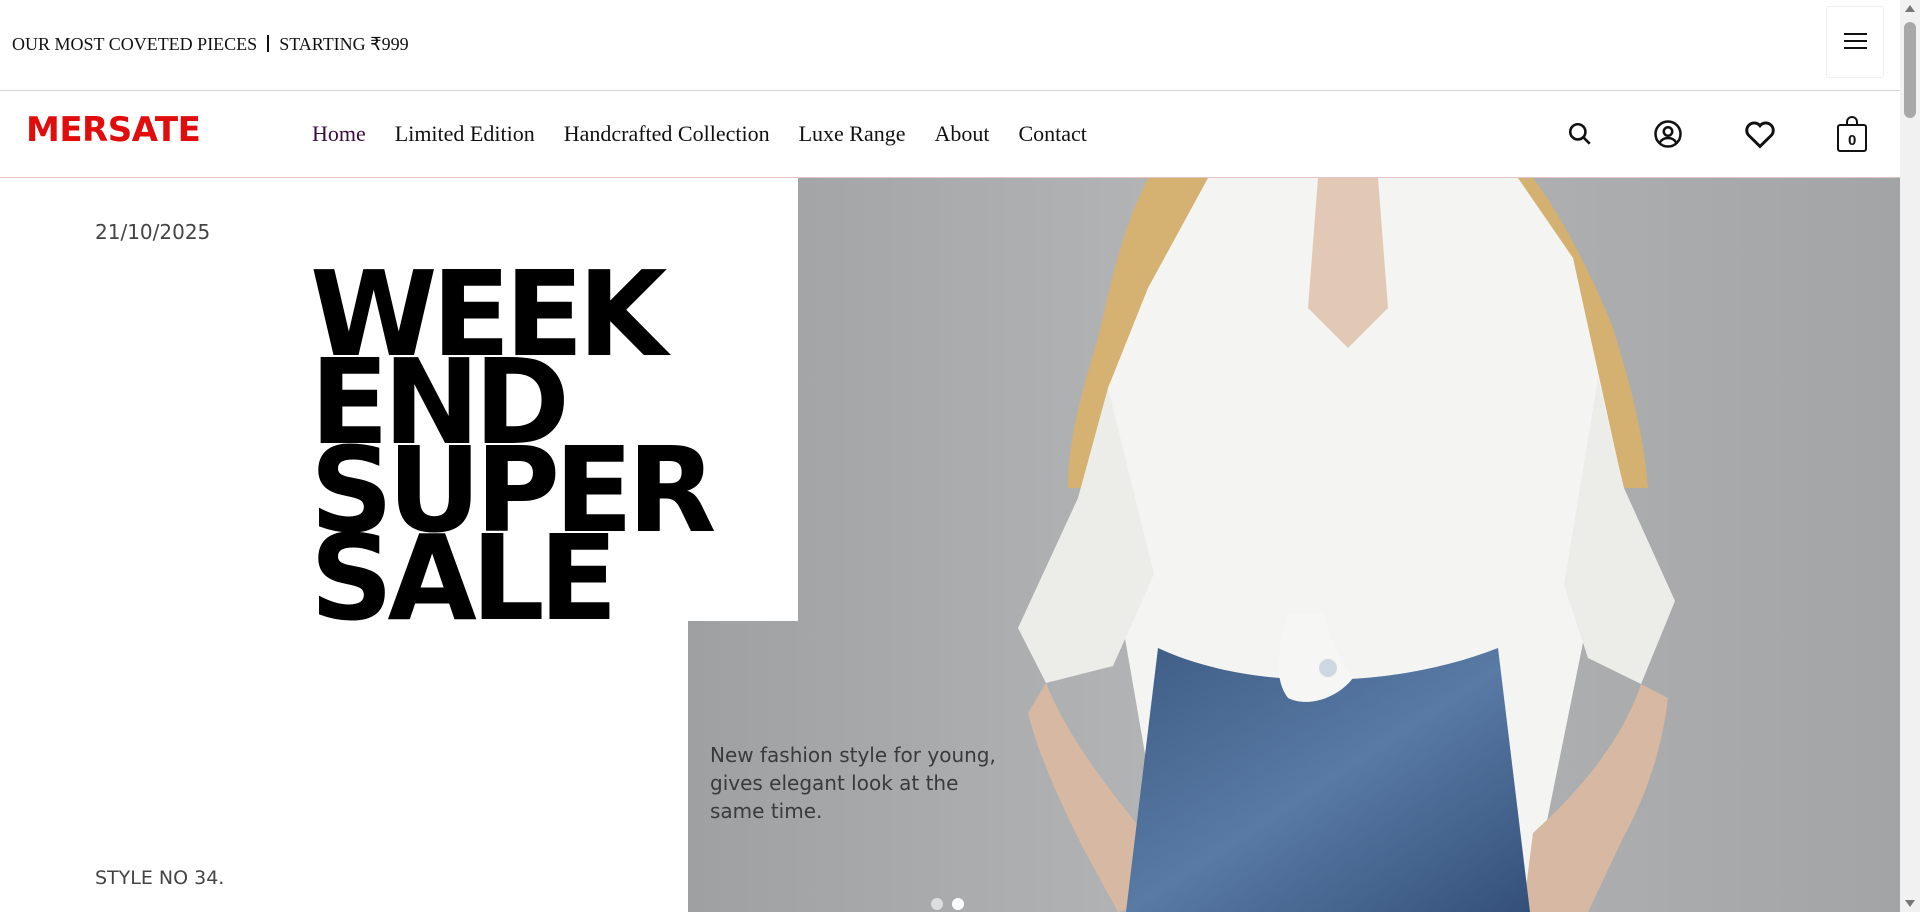  Describe the element at coordinates (135, 44) in the screenshot. I see `announcement-left: OUR MOST COVETED PIECES` at that location.